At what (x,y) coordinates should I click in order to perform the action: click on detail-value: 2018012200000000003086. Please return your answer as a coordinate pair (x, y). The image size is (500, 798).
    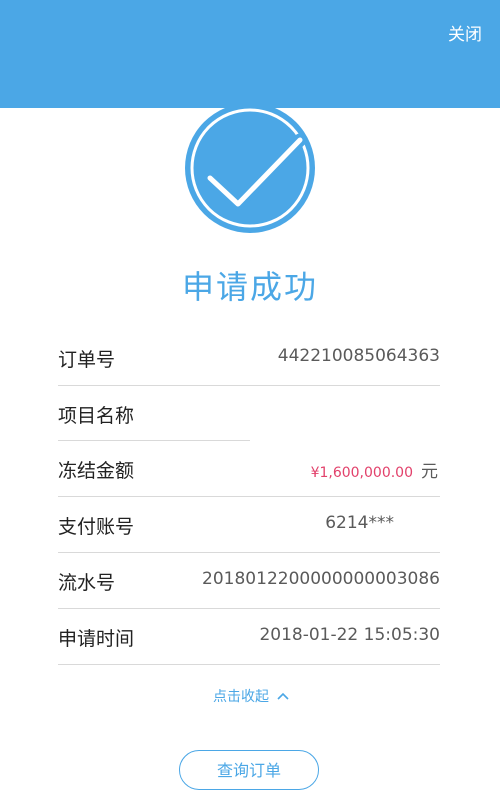
    Looking at the image, I should click on (321, 579).